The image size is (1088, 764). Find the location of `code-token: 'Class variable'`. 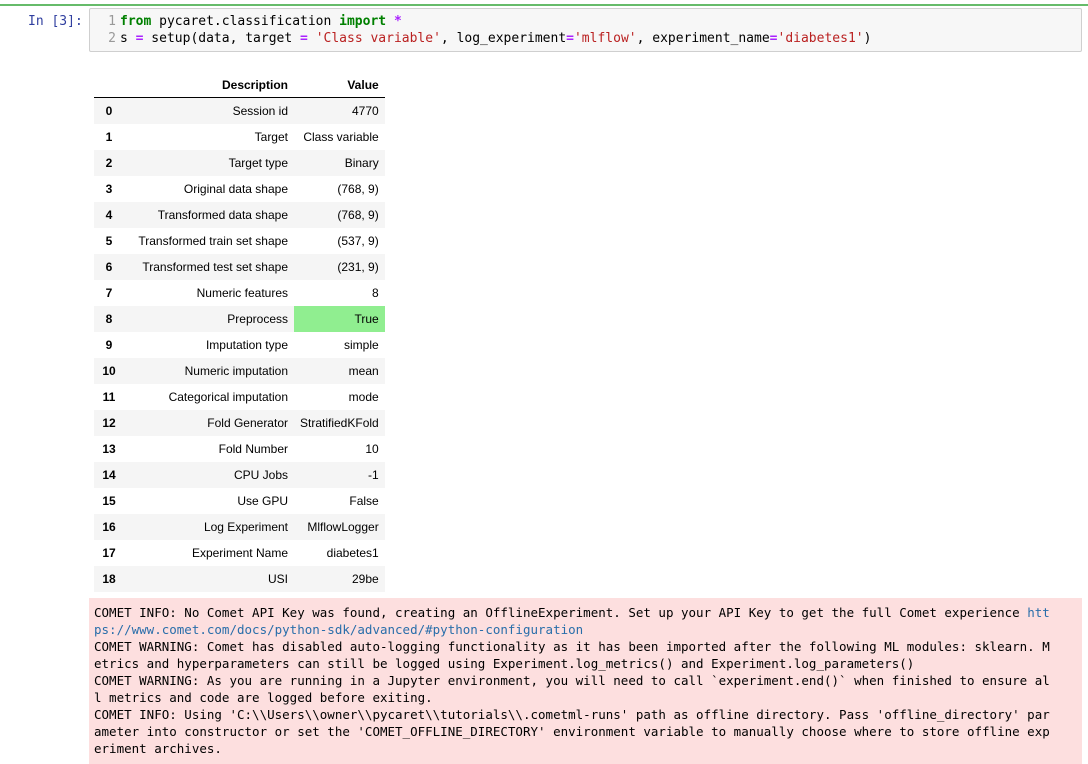

code-token: 'Class variable' is located at coordinates (378, 38).